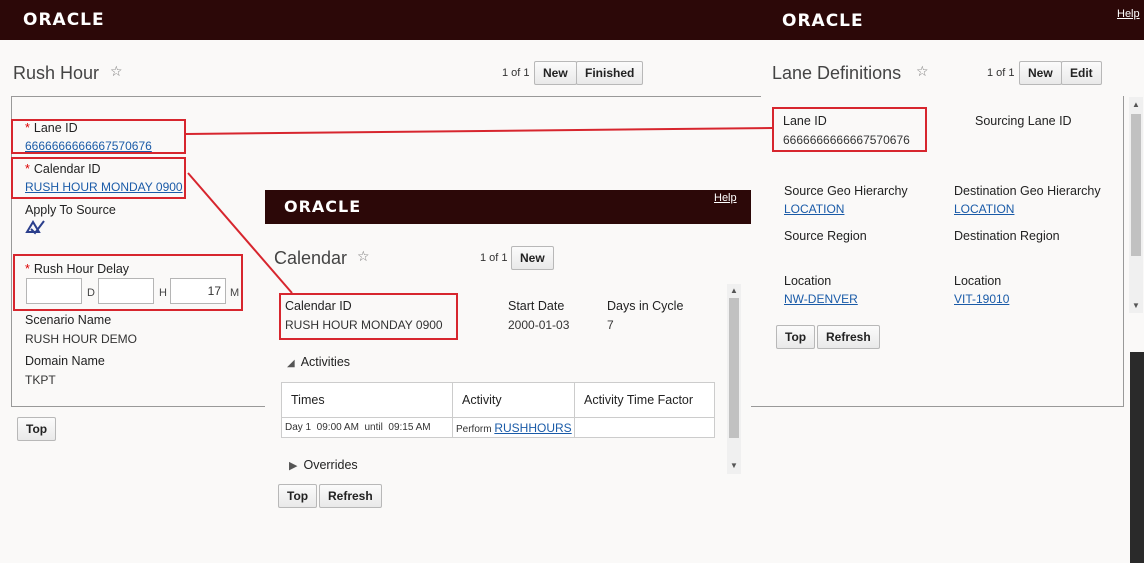  I want to click on connector-lane-id, so click(479, 131).